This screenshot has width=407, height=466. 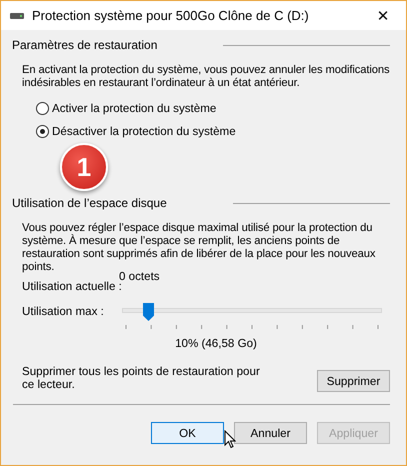 I want to click on cursor-icon, so click(x=230, y=439).